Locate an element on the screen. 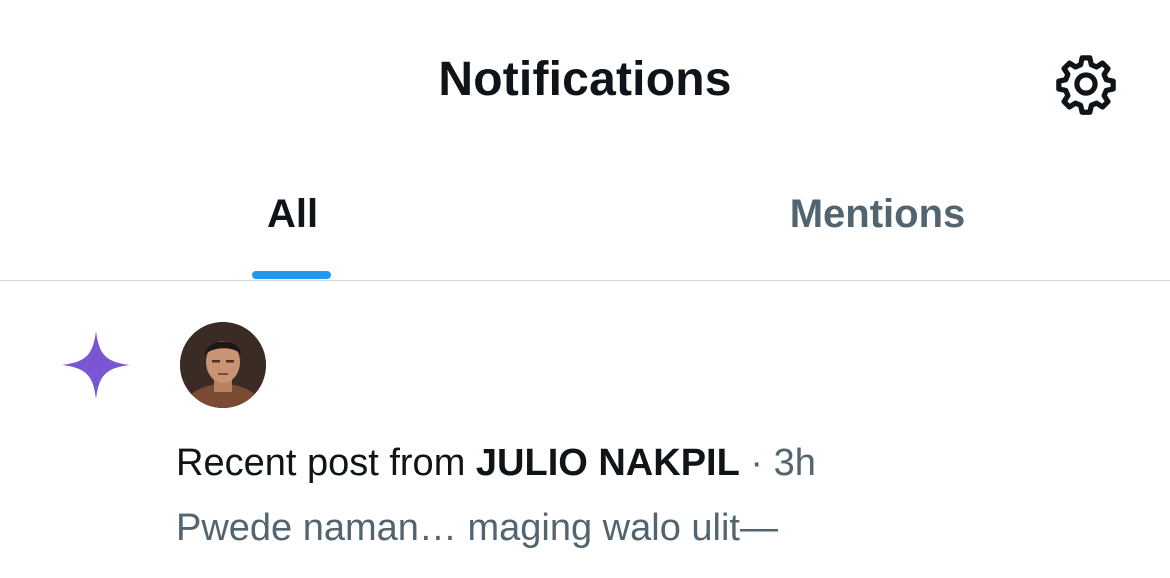 The image size is (1170, 578). active-tab-indicator is located at coordinates (291, 275).